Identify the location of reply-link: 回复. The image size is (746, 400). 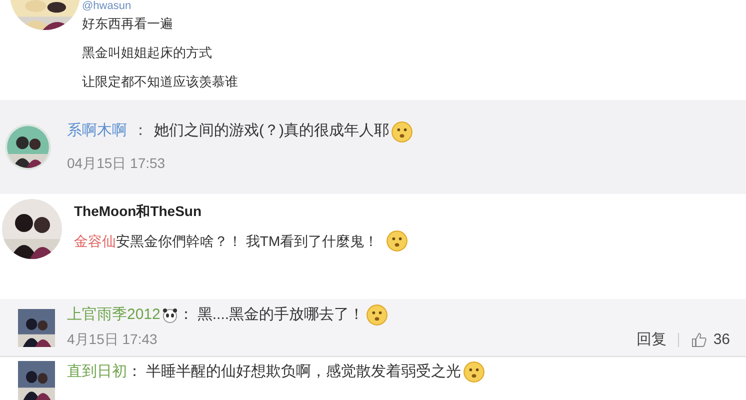
(651, 340).